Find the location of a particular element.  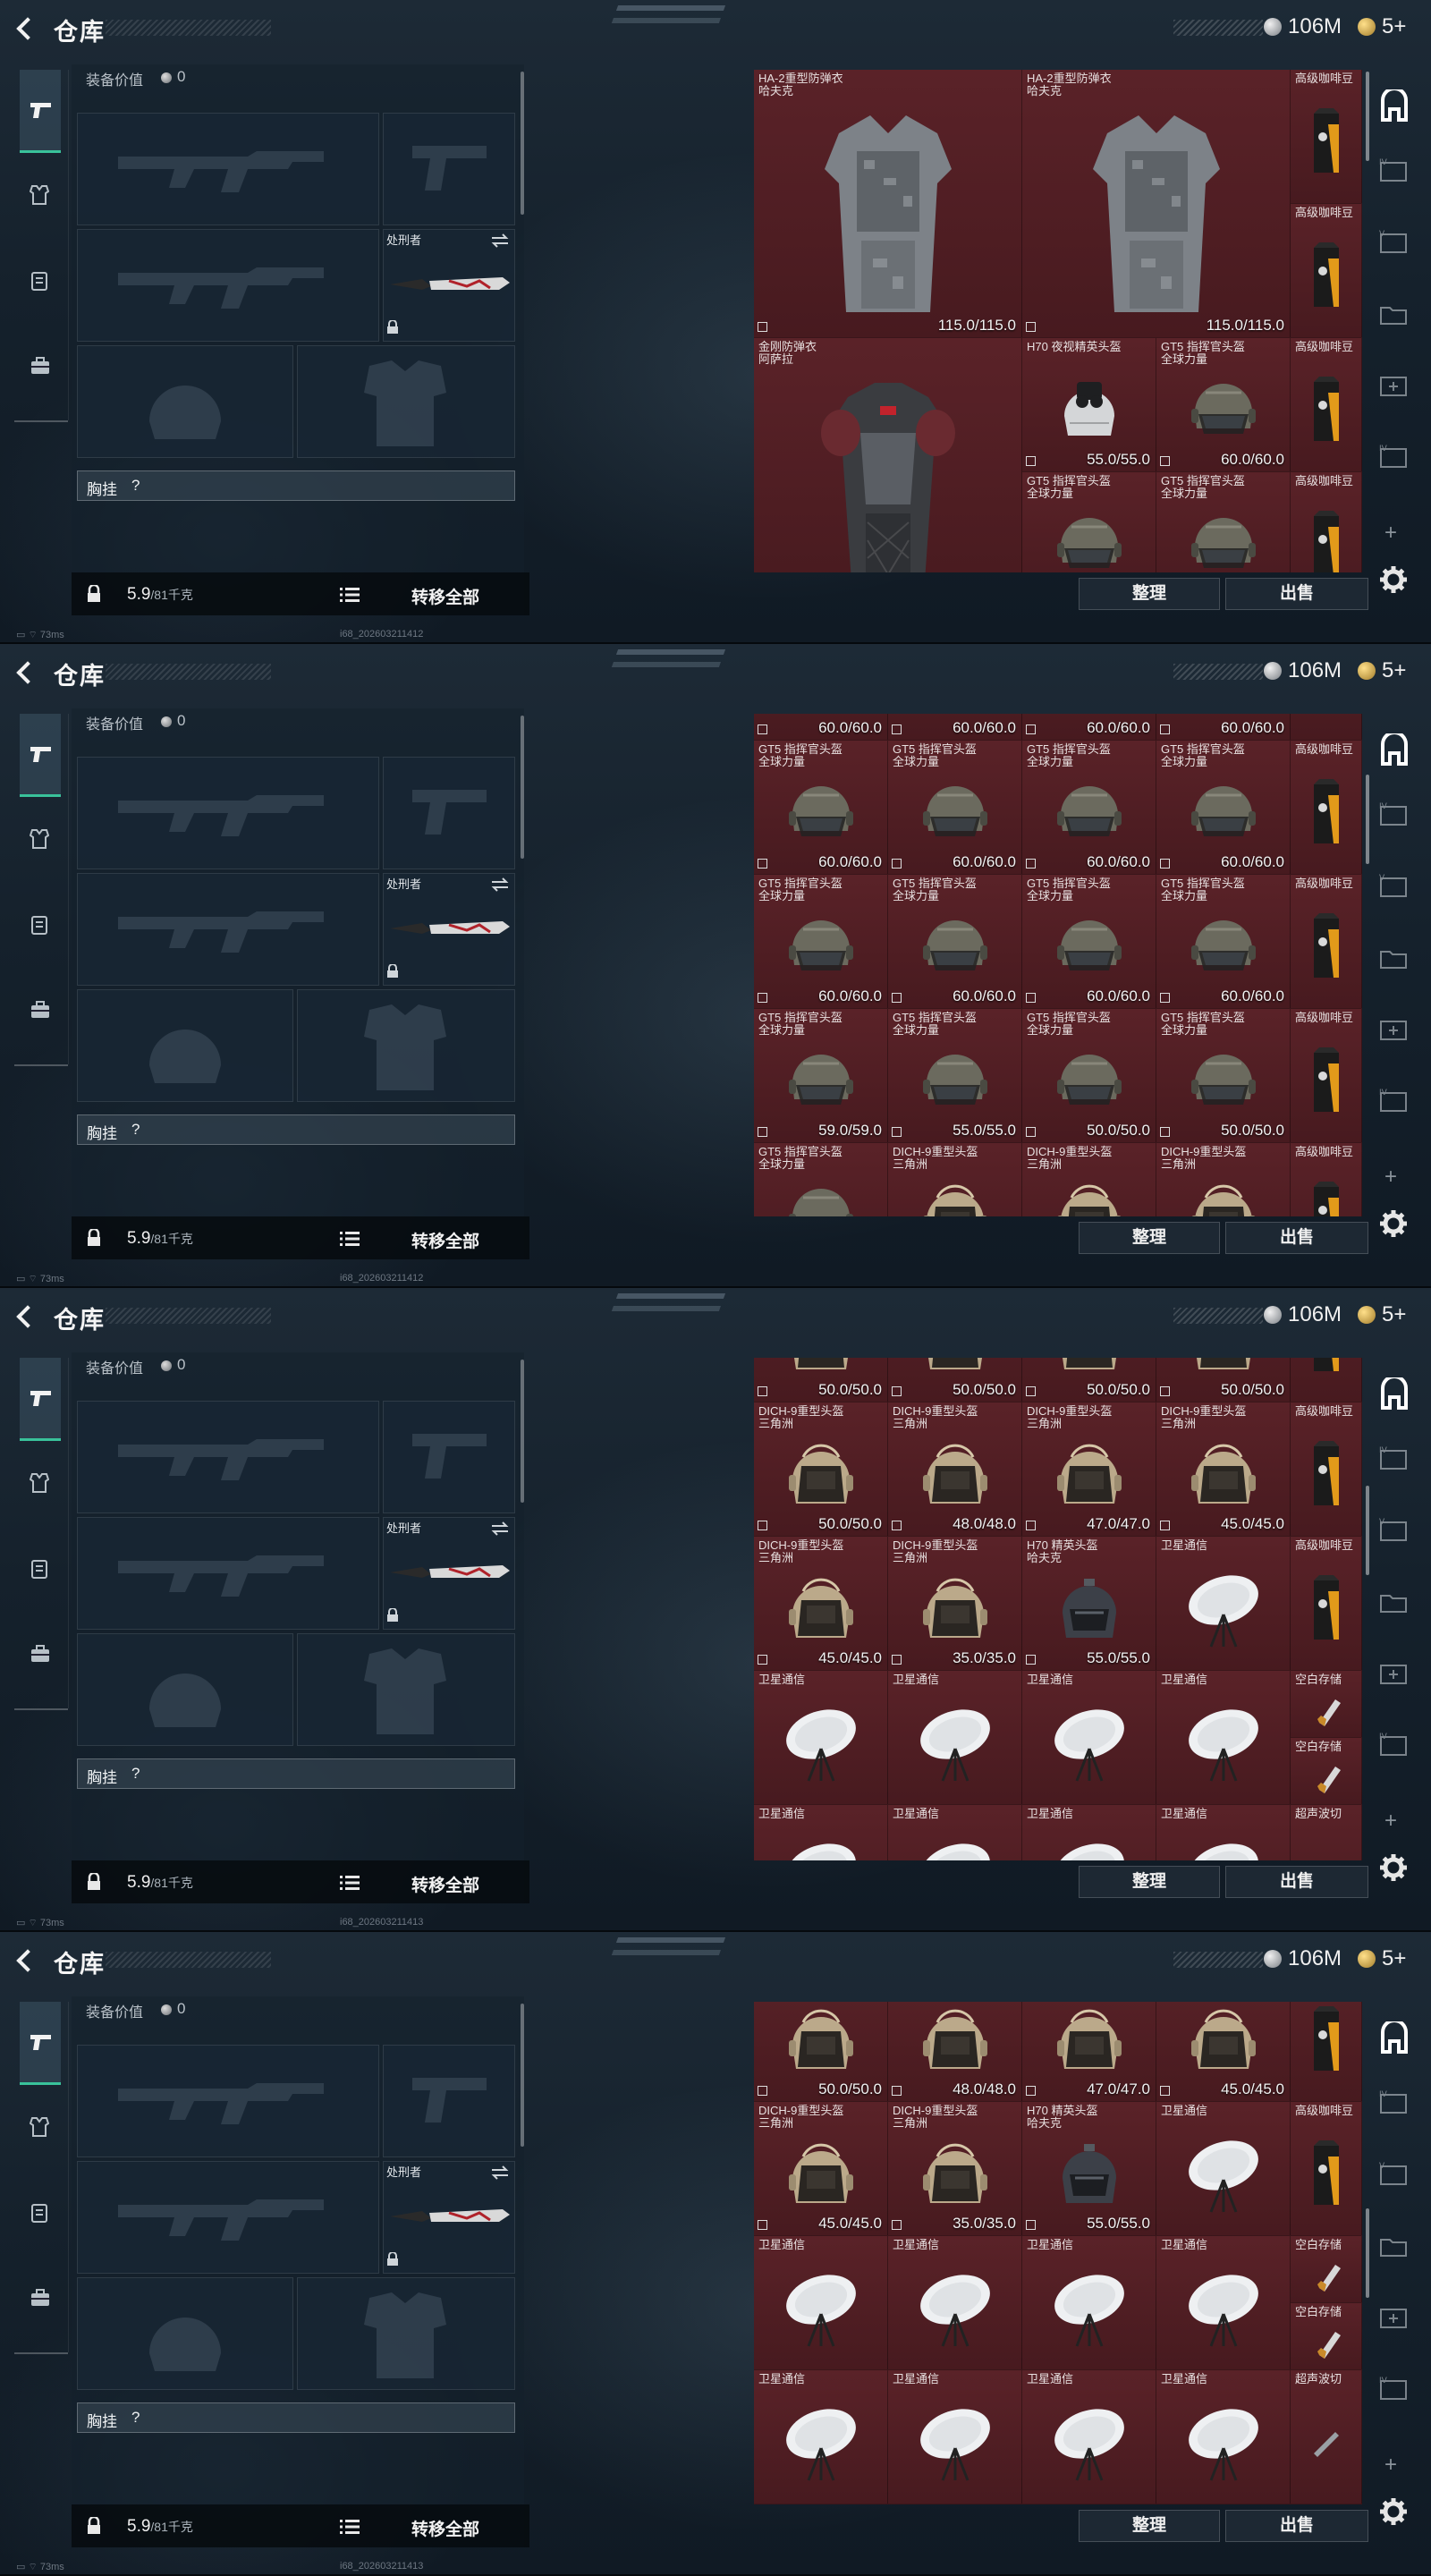

inventory-item: GT5 指挥官头盔 全球力量 59.0/59.0 is located at coordinates (821, 1076).